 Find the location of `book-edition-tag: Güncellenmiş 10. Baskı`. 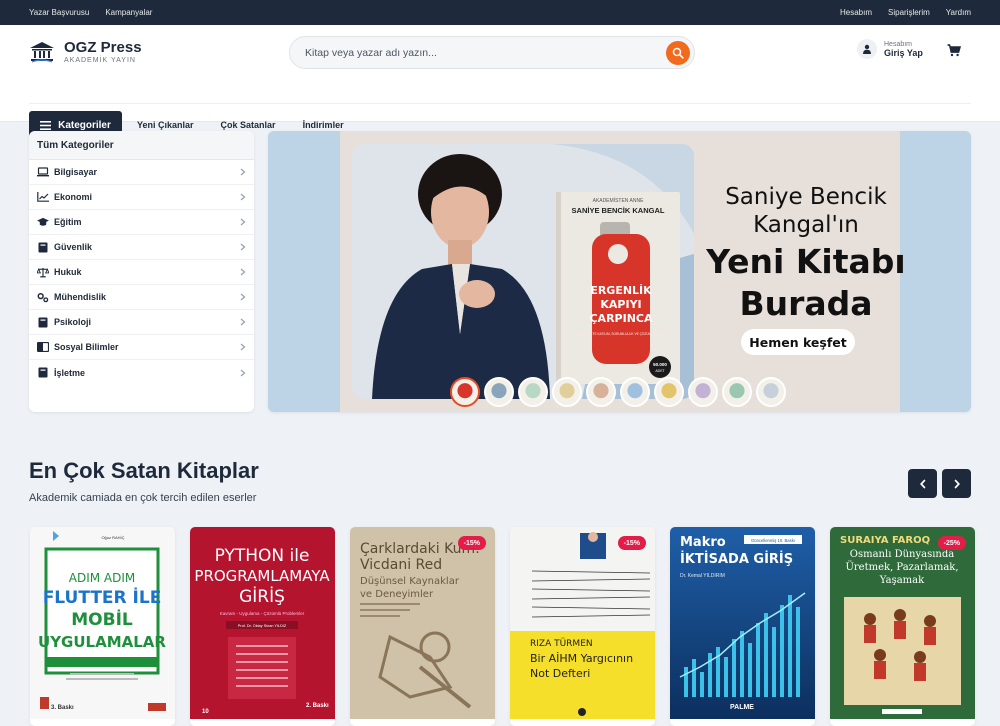

book-edition-tag: Güncellenmiş 10. Baskı is located at coordinates (773, 540).